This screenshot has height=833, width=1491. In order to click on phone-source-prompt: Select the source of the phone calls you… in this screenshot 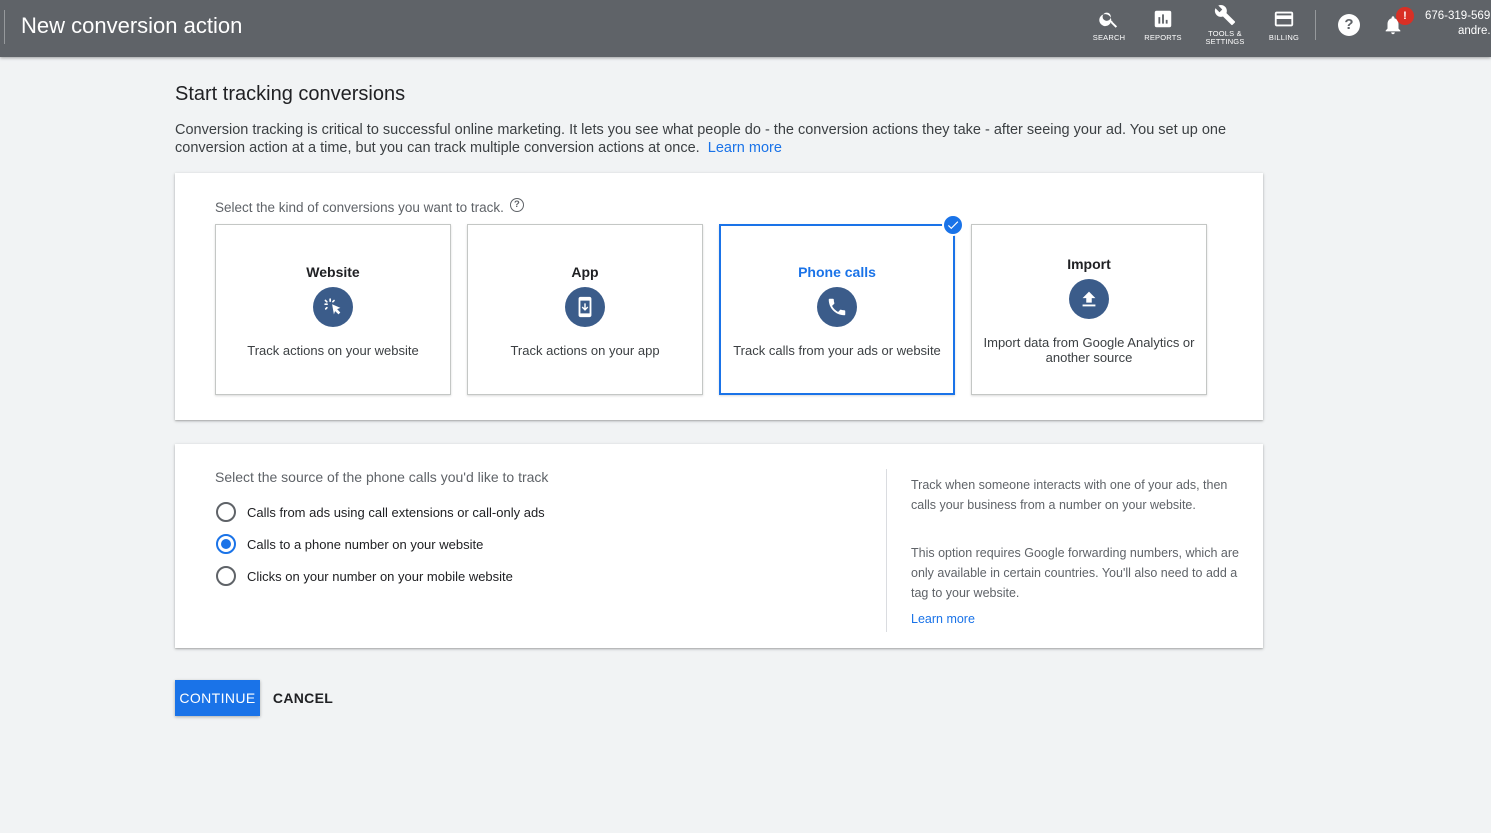, I will do `click(382, 477)`.